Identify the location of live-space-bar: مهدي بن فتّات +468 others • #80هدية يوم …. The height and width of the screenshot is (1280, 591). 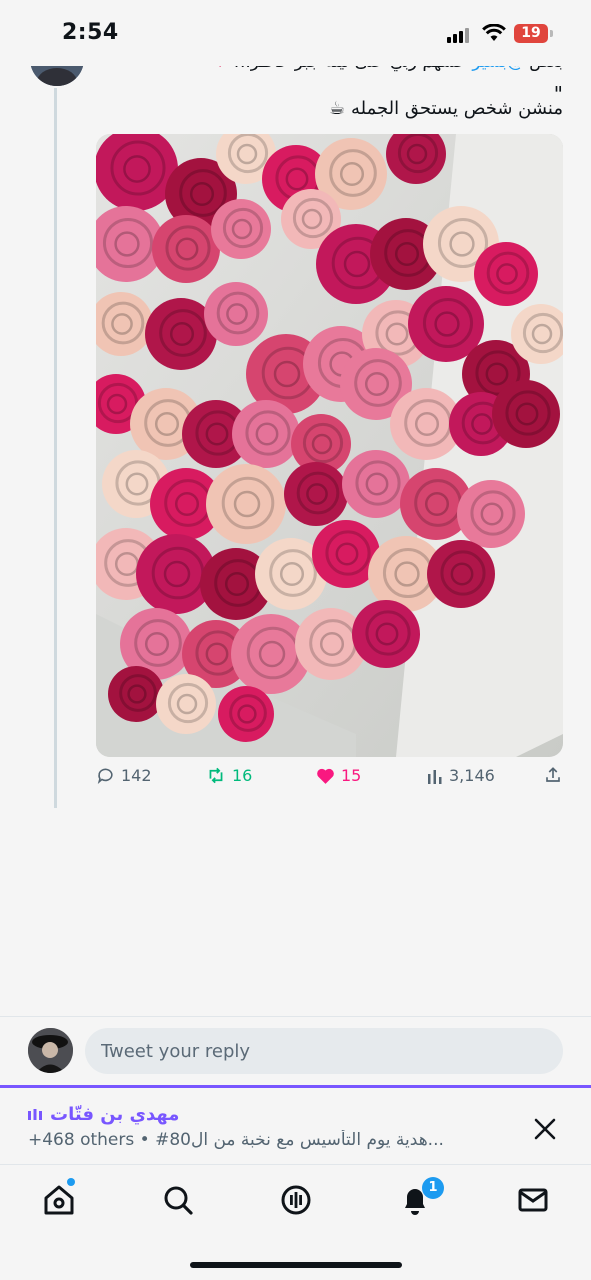
(295, 1125).